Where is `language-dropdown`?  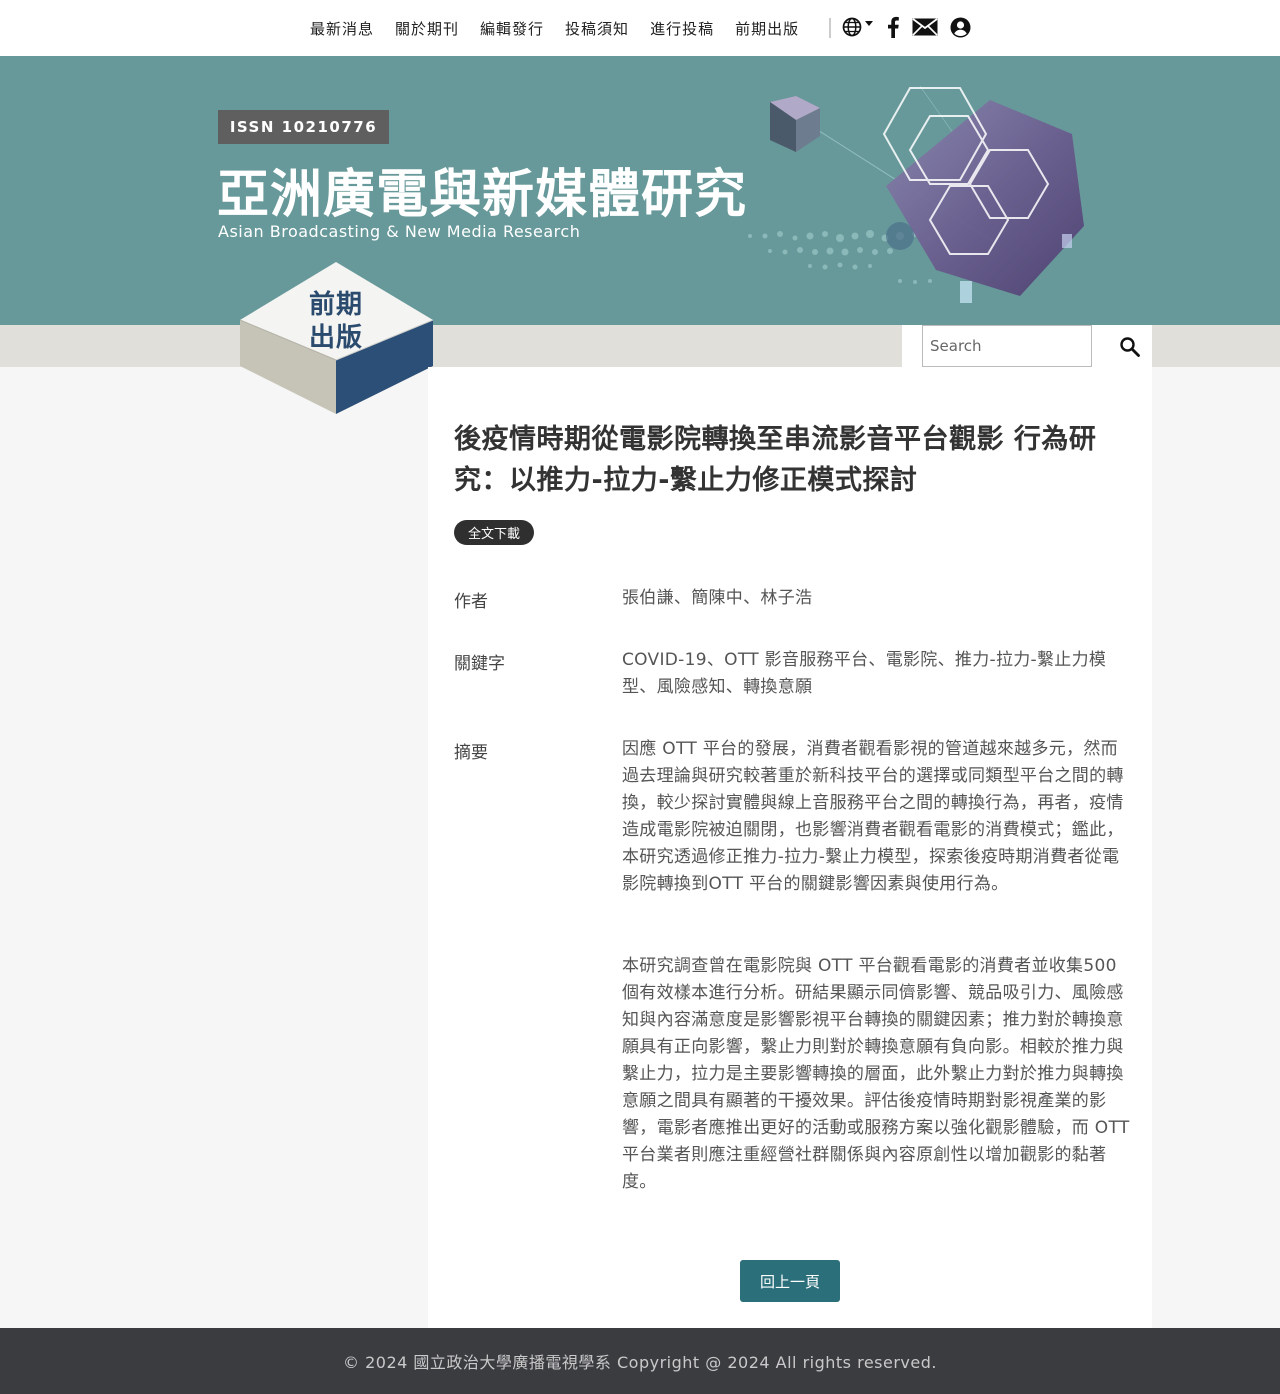 language-dropdown is located at coordinates (858, 27).